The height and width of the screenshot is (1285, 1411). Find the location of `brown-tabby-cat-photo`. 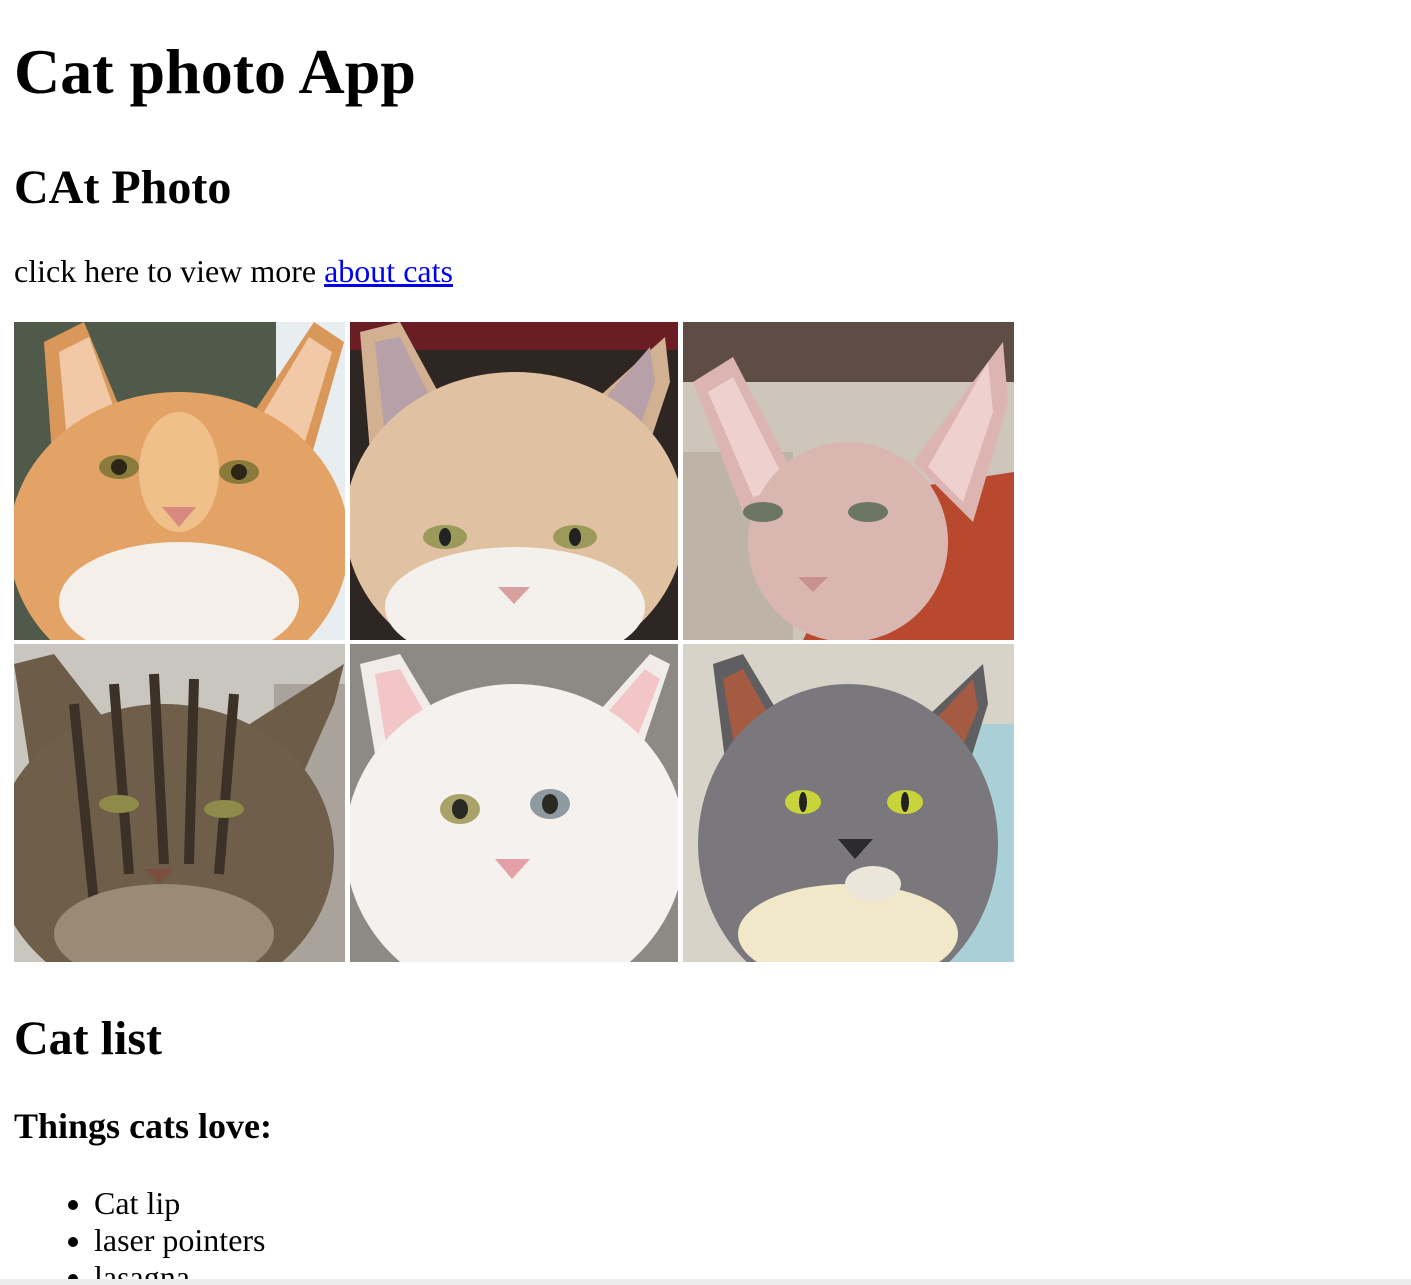

brown-tabby-cat-photo is located at coordinates (179, 803).